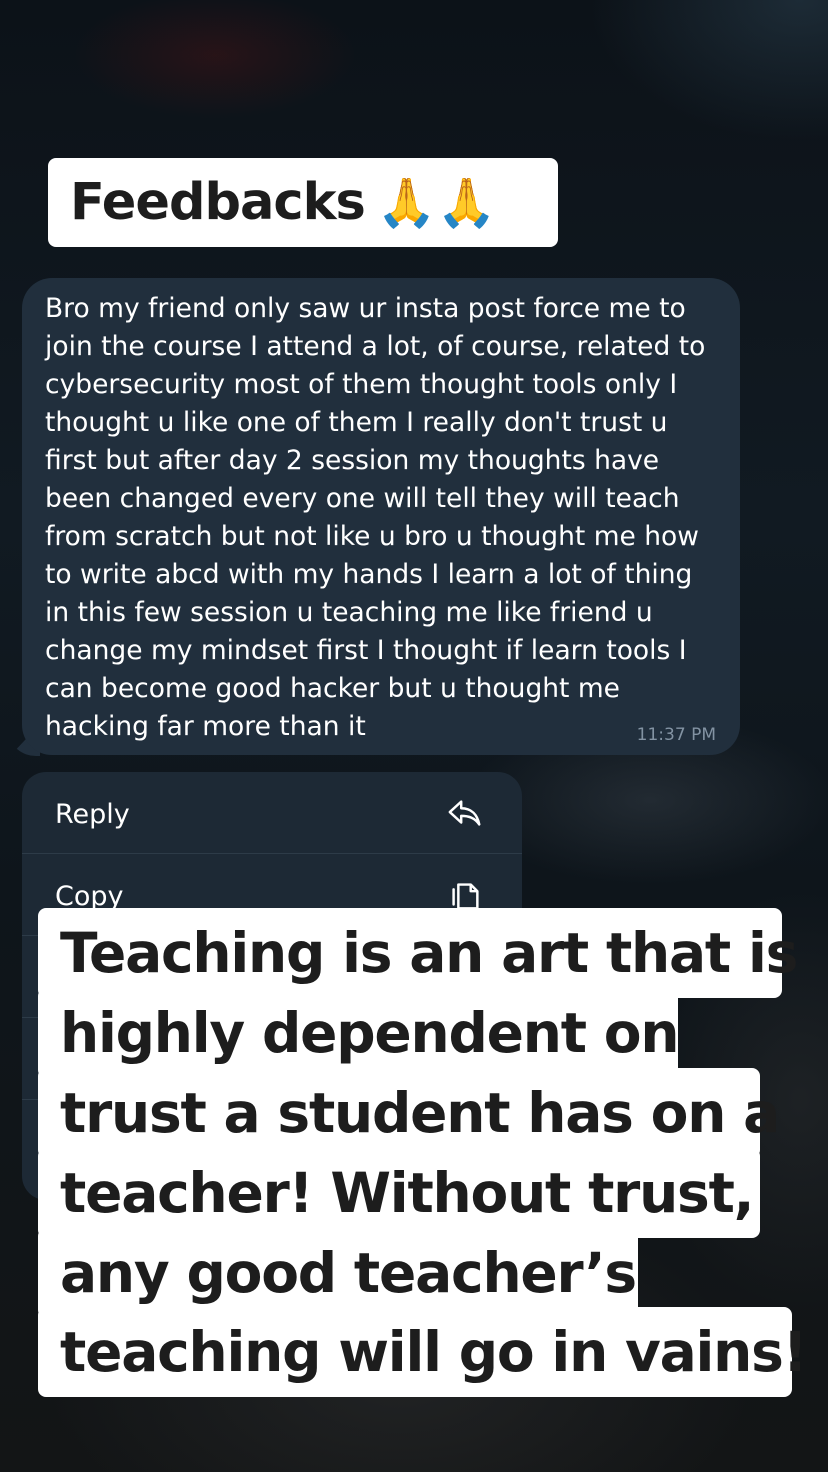 This screenshot has width=828, height=1472. Describe the element at coordinates (348, 1273) in the screenshot. I see `quote-text: any good teacher’s` at that location.